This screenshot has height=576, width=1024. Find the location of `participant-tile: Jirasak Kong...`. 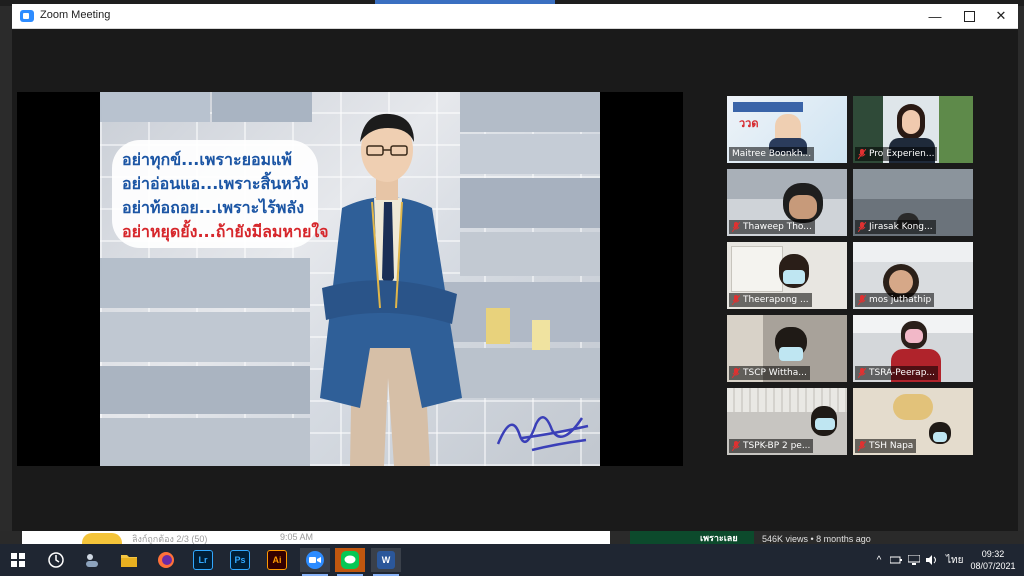

participant-tile: Jirasak Kong... is located at coordinates (913, 202).